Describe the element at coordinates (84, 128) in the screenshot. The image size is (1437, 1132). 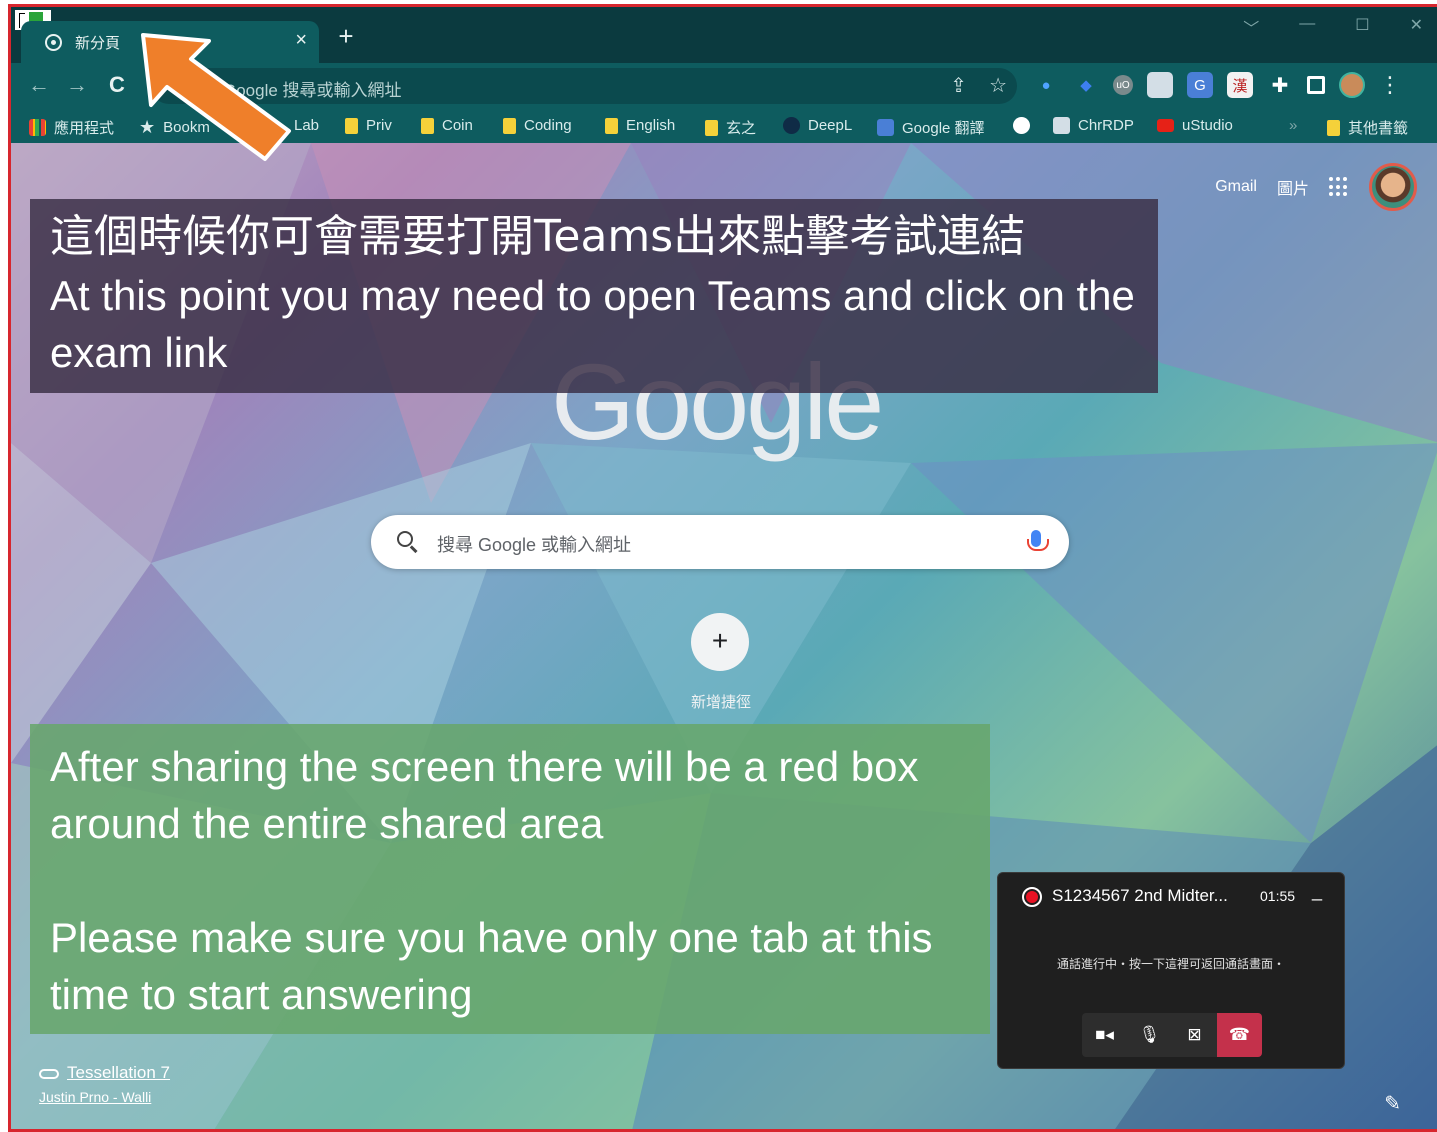
I see `bookmark-label: 應用程式` at that location.